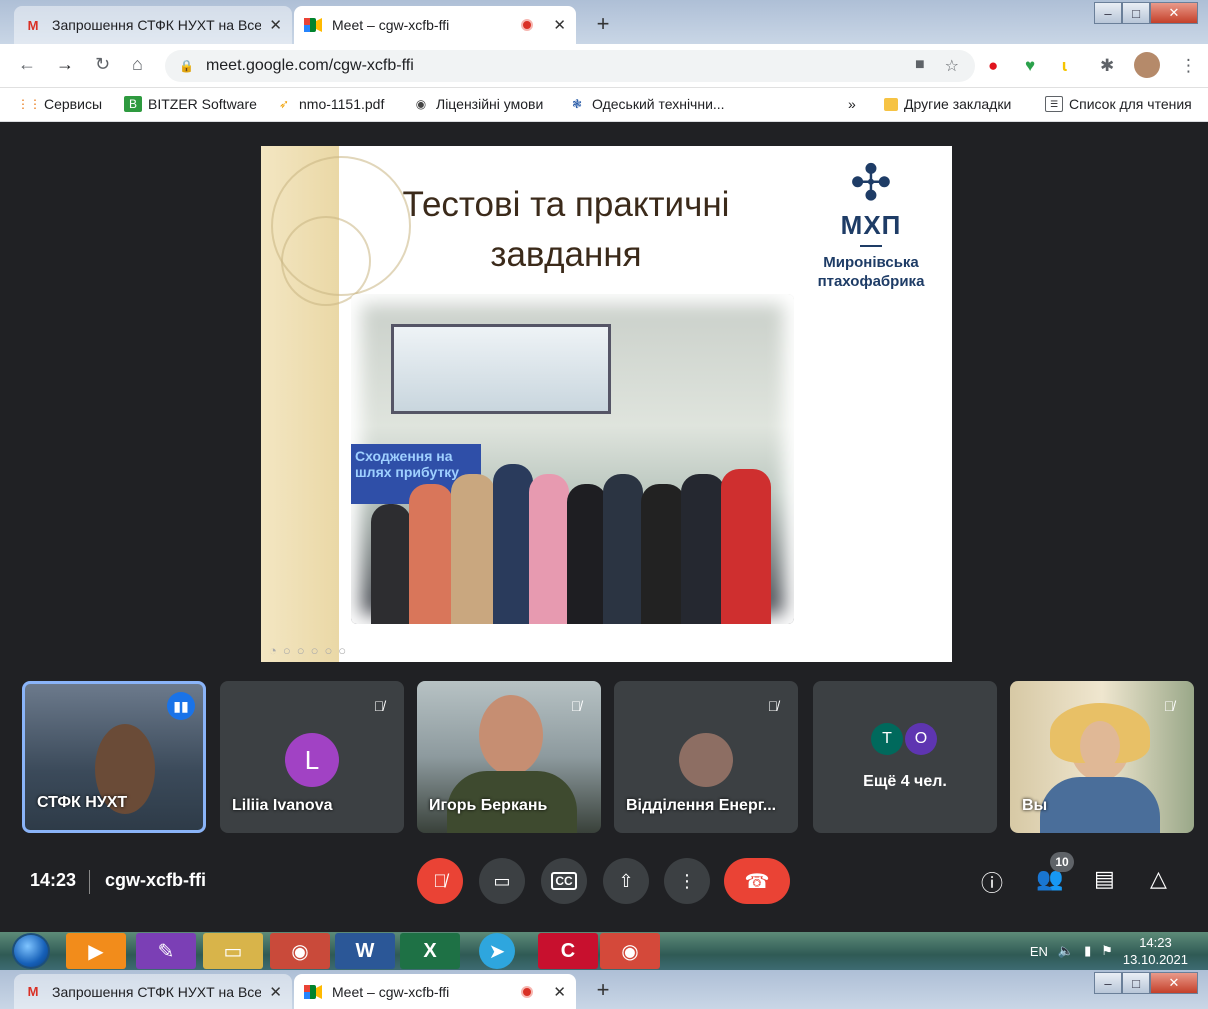 Image resolution: width=1208 pixels, height=1009 pixels. I want to click on pen-app-icon: ✎, so click(166, 951).